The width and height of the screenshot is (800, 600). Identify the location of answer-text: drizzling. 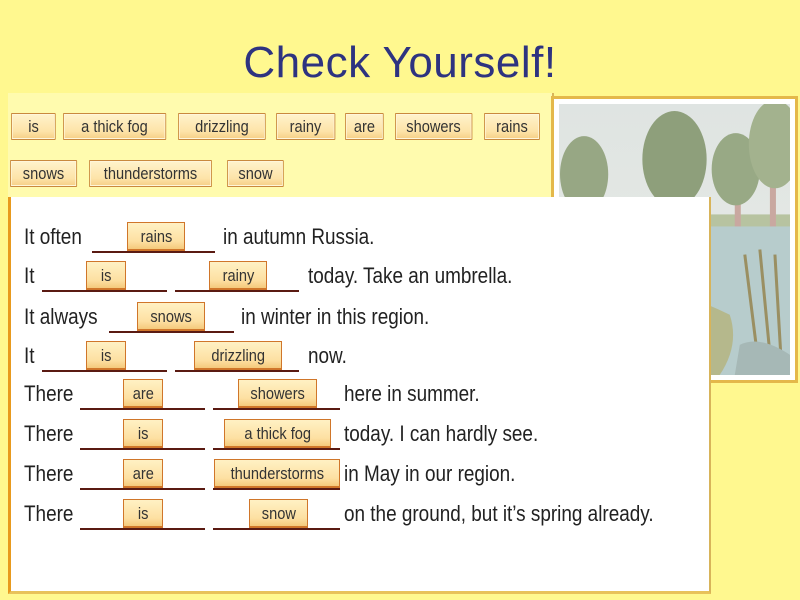
(238, 355).